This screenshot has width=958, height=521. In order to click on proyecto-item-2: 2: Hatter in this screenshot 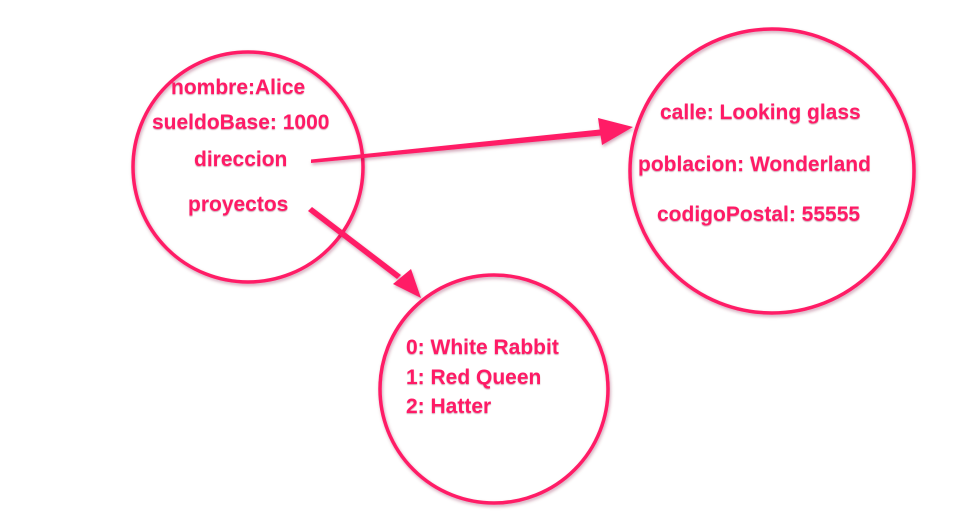, I will do `click(449, 406)`.